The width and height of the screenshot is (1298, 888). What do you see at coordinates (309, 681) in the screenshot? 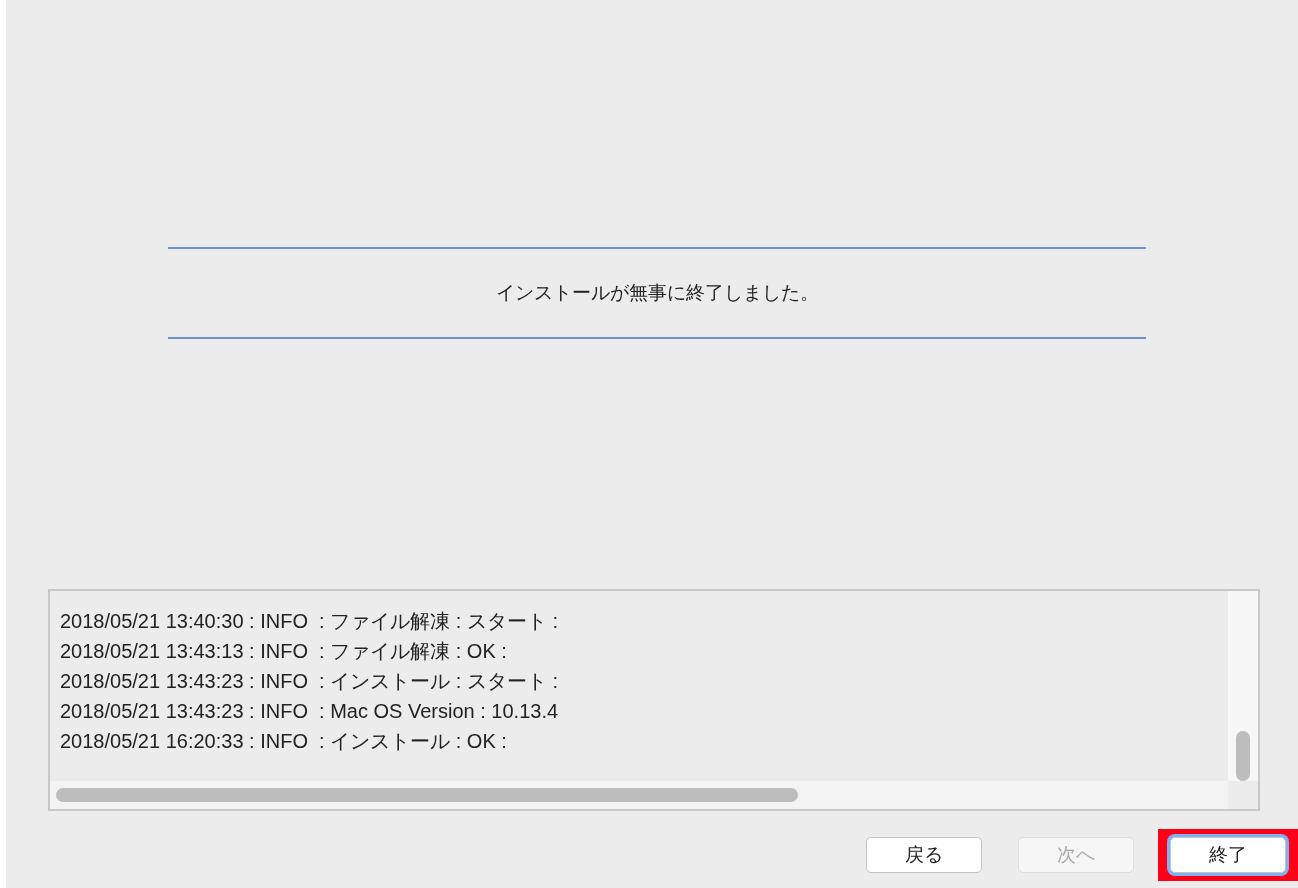
I see `log-line: 2018/05/21 13:43:23 : INFO : インストール : スタート :` at bounding box center [309, 681].